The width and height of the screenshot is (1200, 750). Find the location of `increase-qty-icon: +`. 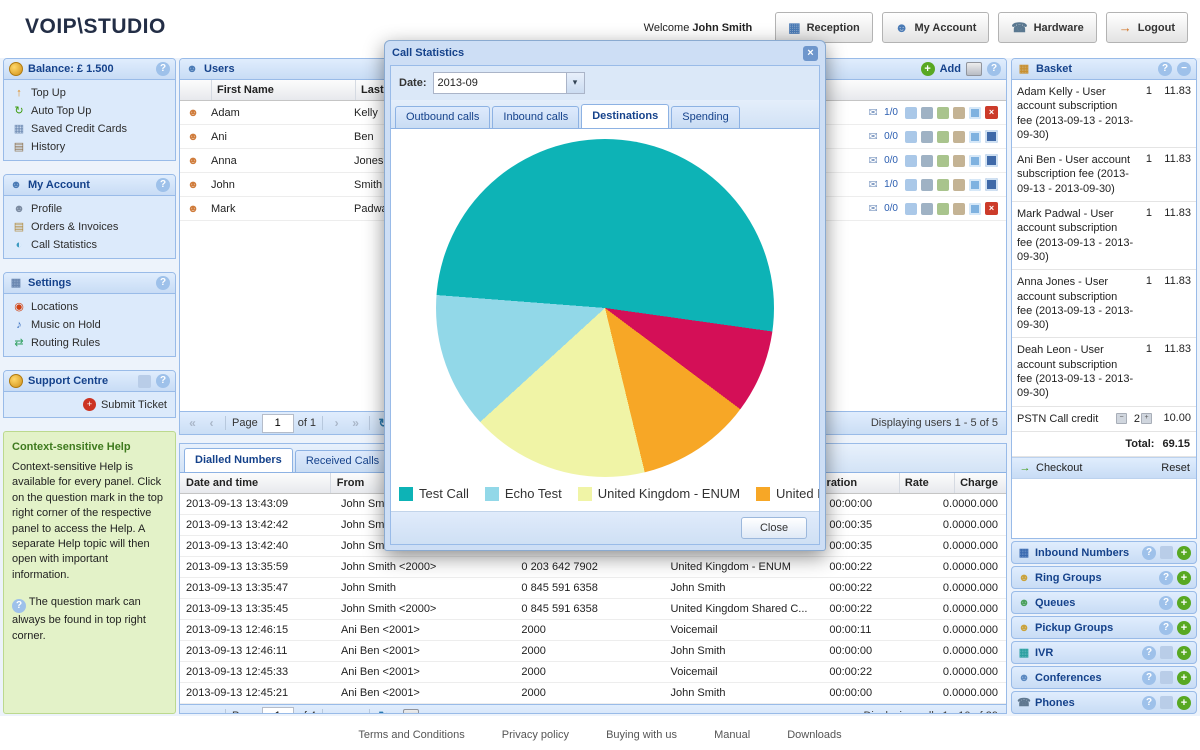

increase-qty-icon: + is located at coordinates (1146, 419).